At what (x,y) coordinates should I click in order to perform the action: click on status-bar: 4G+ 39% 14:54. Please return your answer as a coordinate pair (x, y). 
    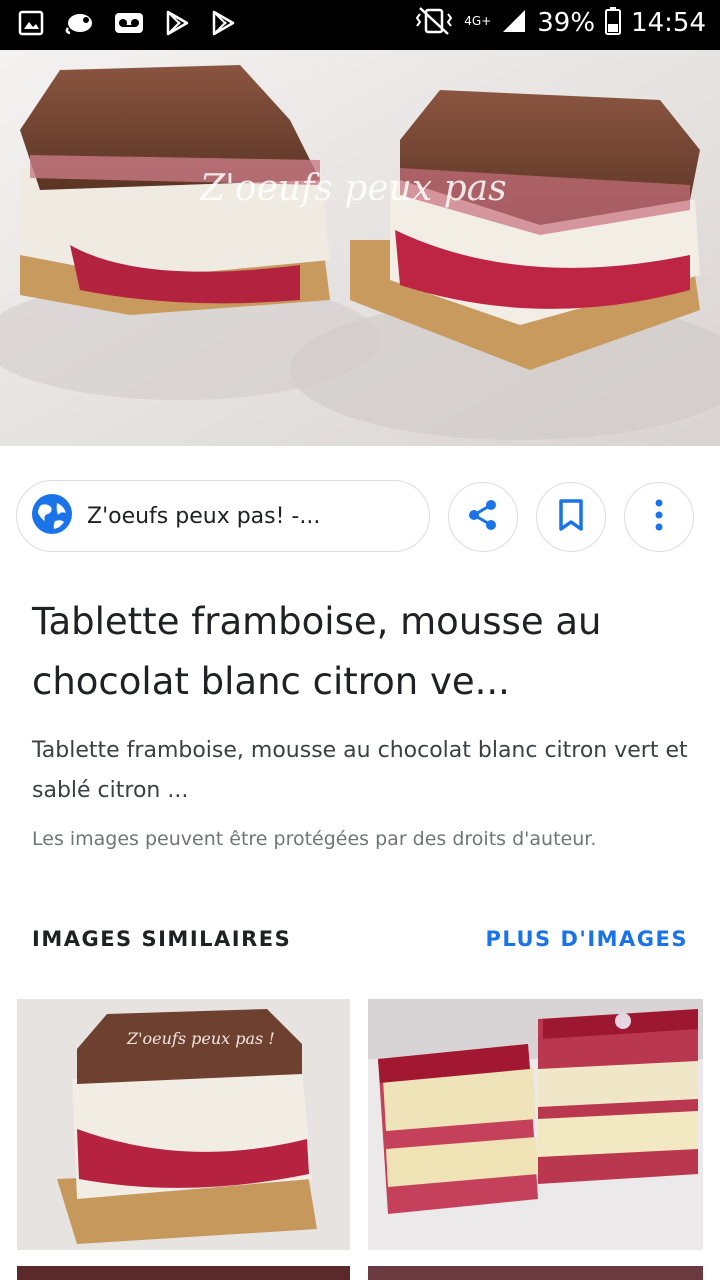
    Looking at the image, I should click on (360, 25).